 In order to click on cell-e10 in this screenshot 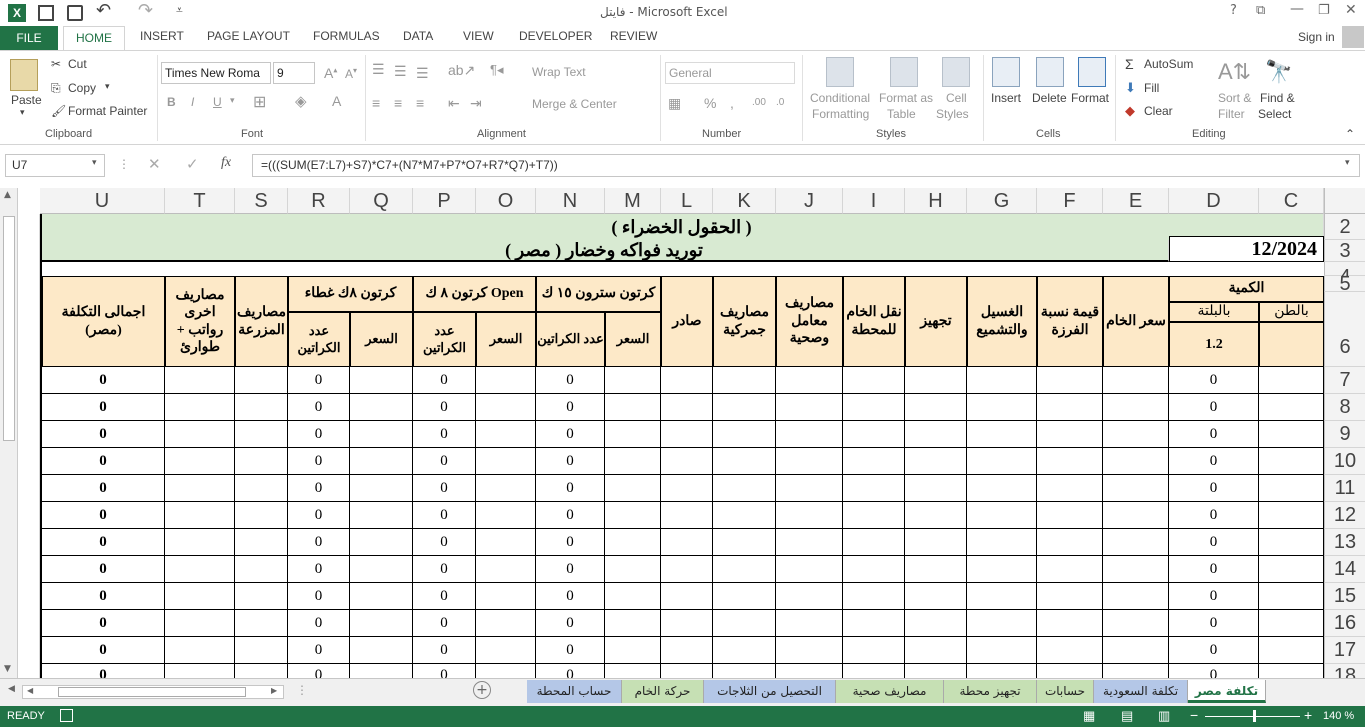, I will do `click(1136, 461)`.